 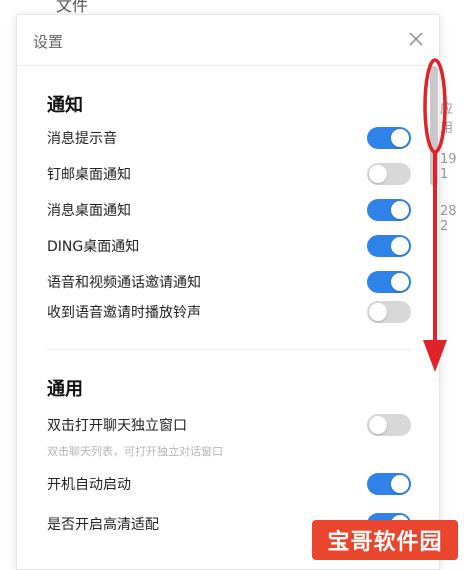 I want to click on section-title-general: 通用, so click(x=65, y=389).